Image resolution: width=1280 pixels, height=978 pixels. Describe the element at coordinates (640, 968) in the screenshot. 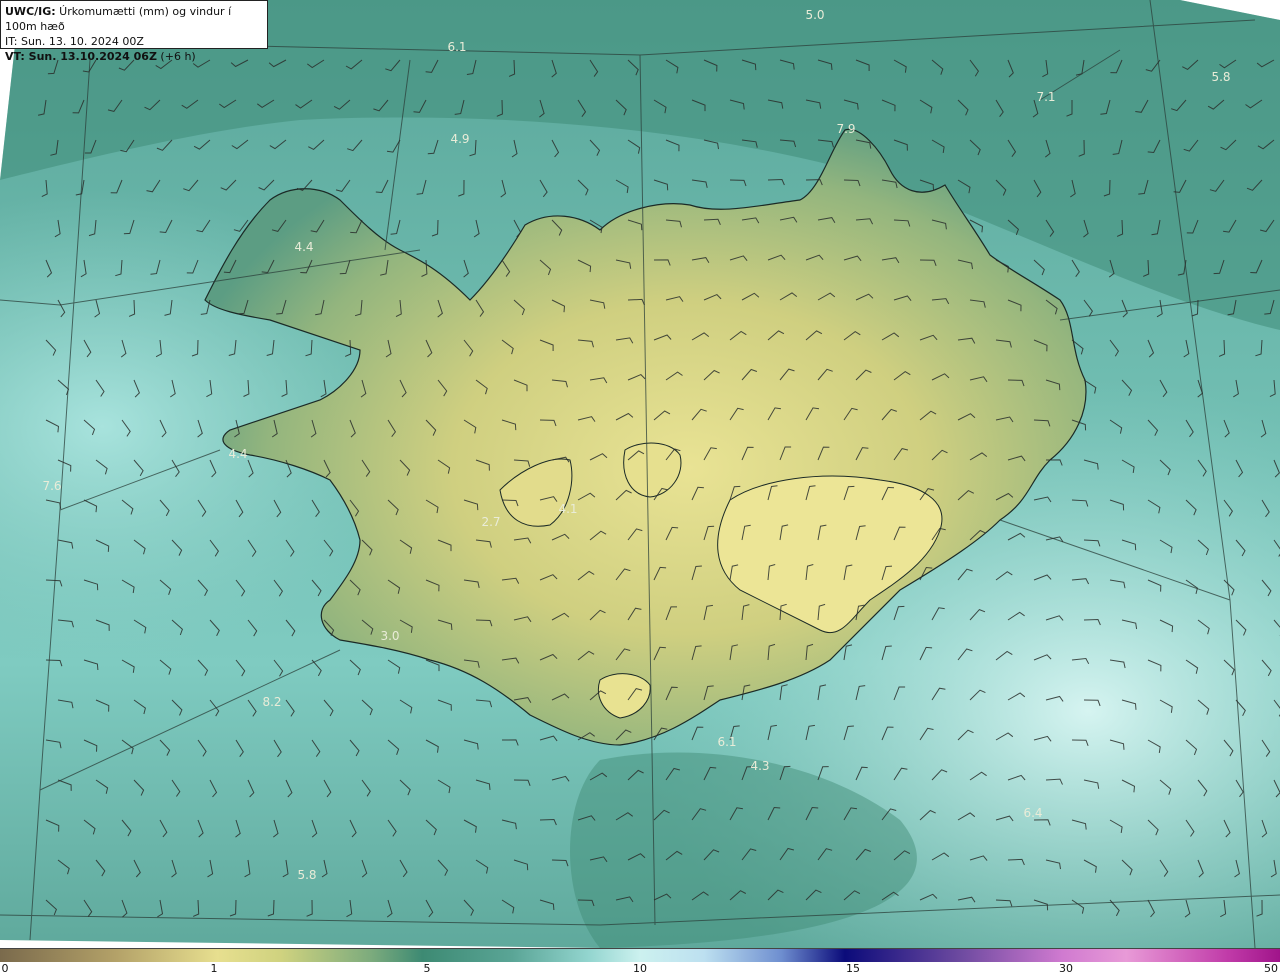

I see `colorbar-tick: 10` at that location.